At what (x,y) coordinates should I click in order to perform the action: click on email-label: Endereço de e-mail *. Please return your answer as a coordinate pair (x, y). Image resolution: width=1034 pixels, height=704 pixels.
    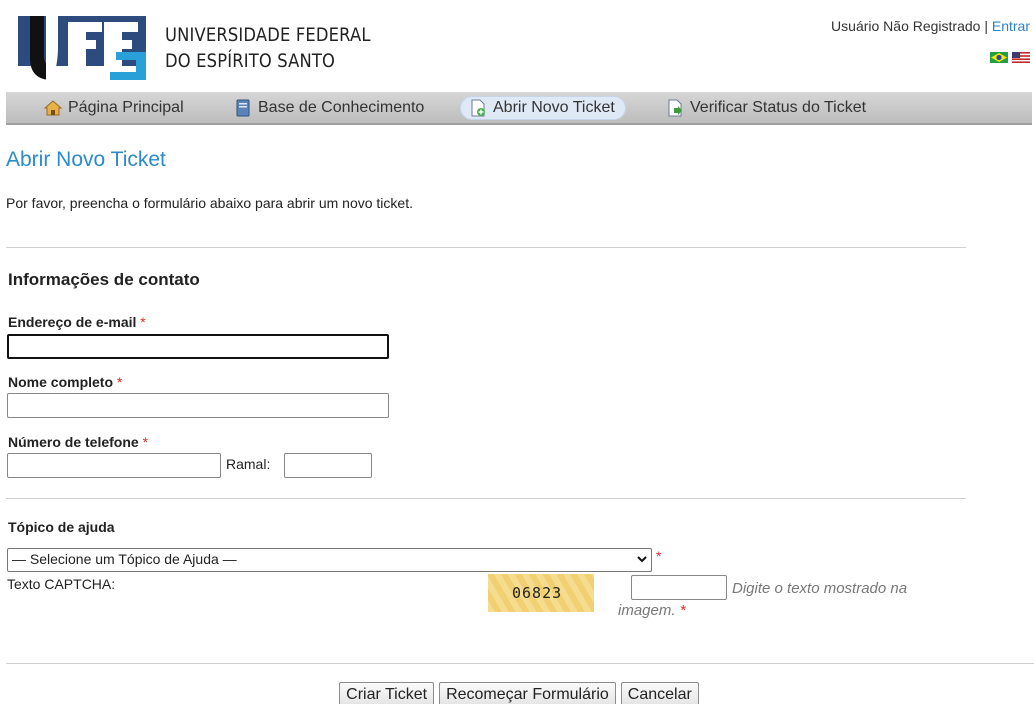
    Looking at the image, I should click on (77, 322).